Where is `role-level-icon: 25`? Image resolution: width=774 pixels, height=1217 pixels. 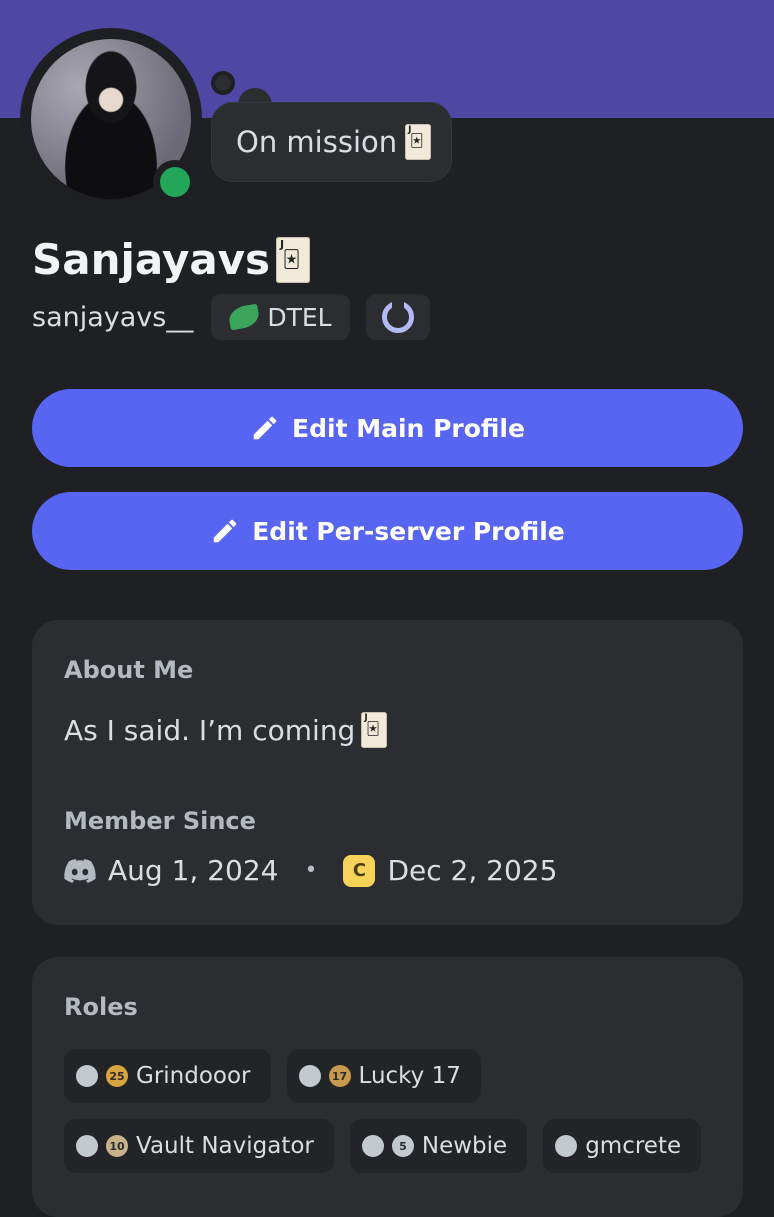 role-level-icon: 25 is located at coordinates (117, 1076).